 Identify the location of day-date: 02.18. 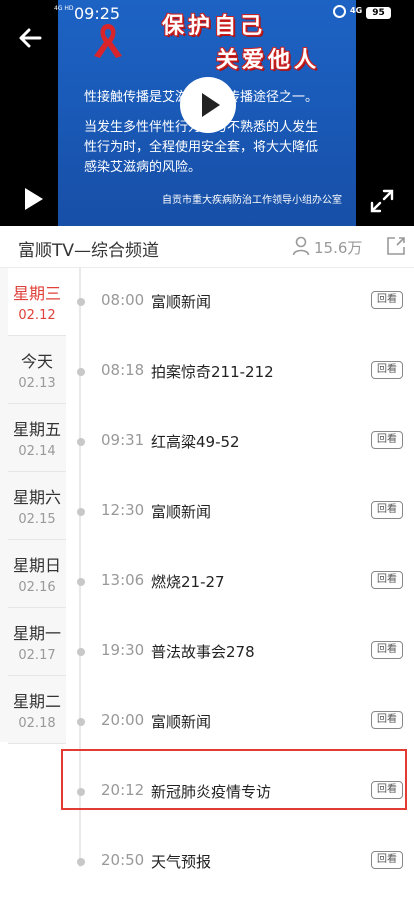
(37, 723).